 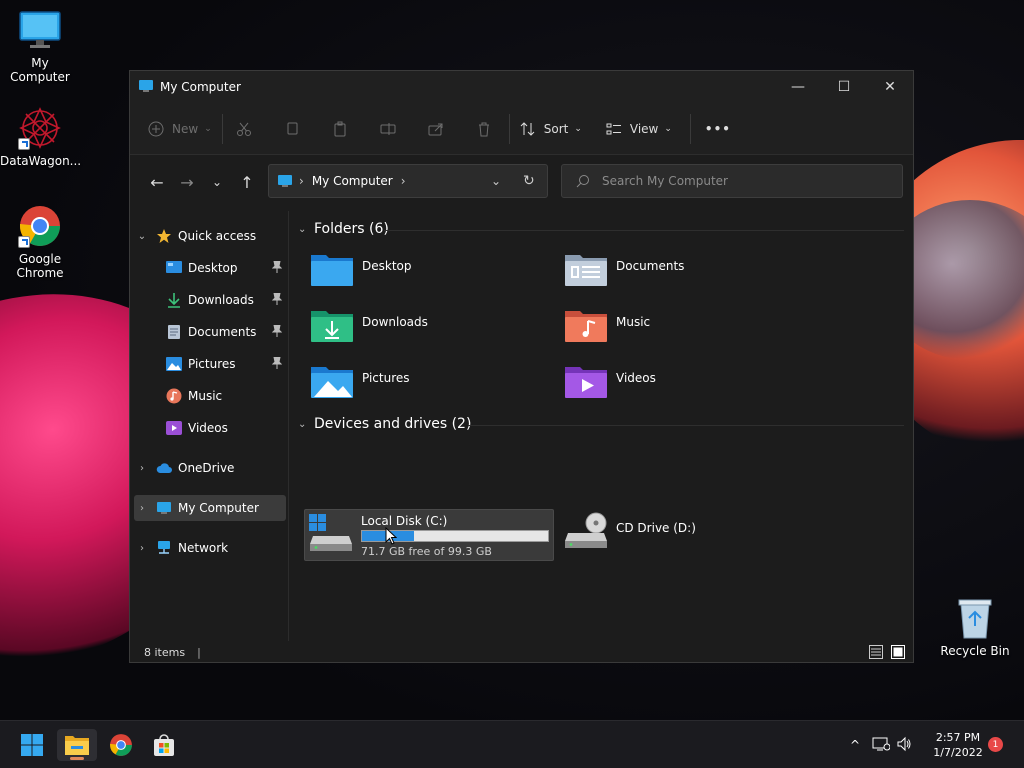 I want to click on sidebar-item-label: My Computer, so click(x=218, y=508).